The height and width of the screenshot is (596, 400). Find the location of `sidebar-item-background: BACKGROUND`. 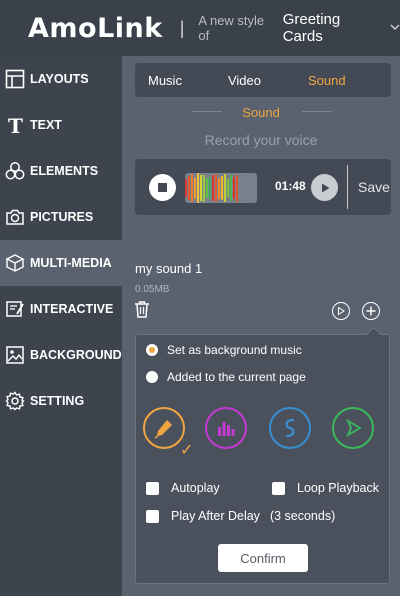

sidebar-item-background: BACKGROUND is located at coordinates (61, 355).